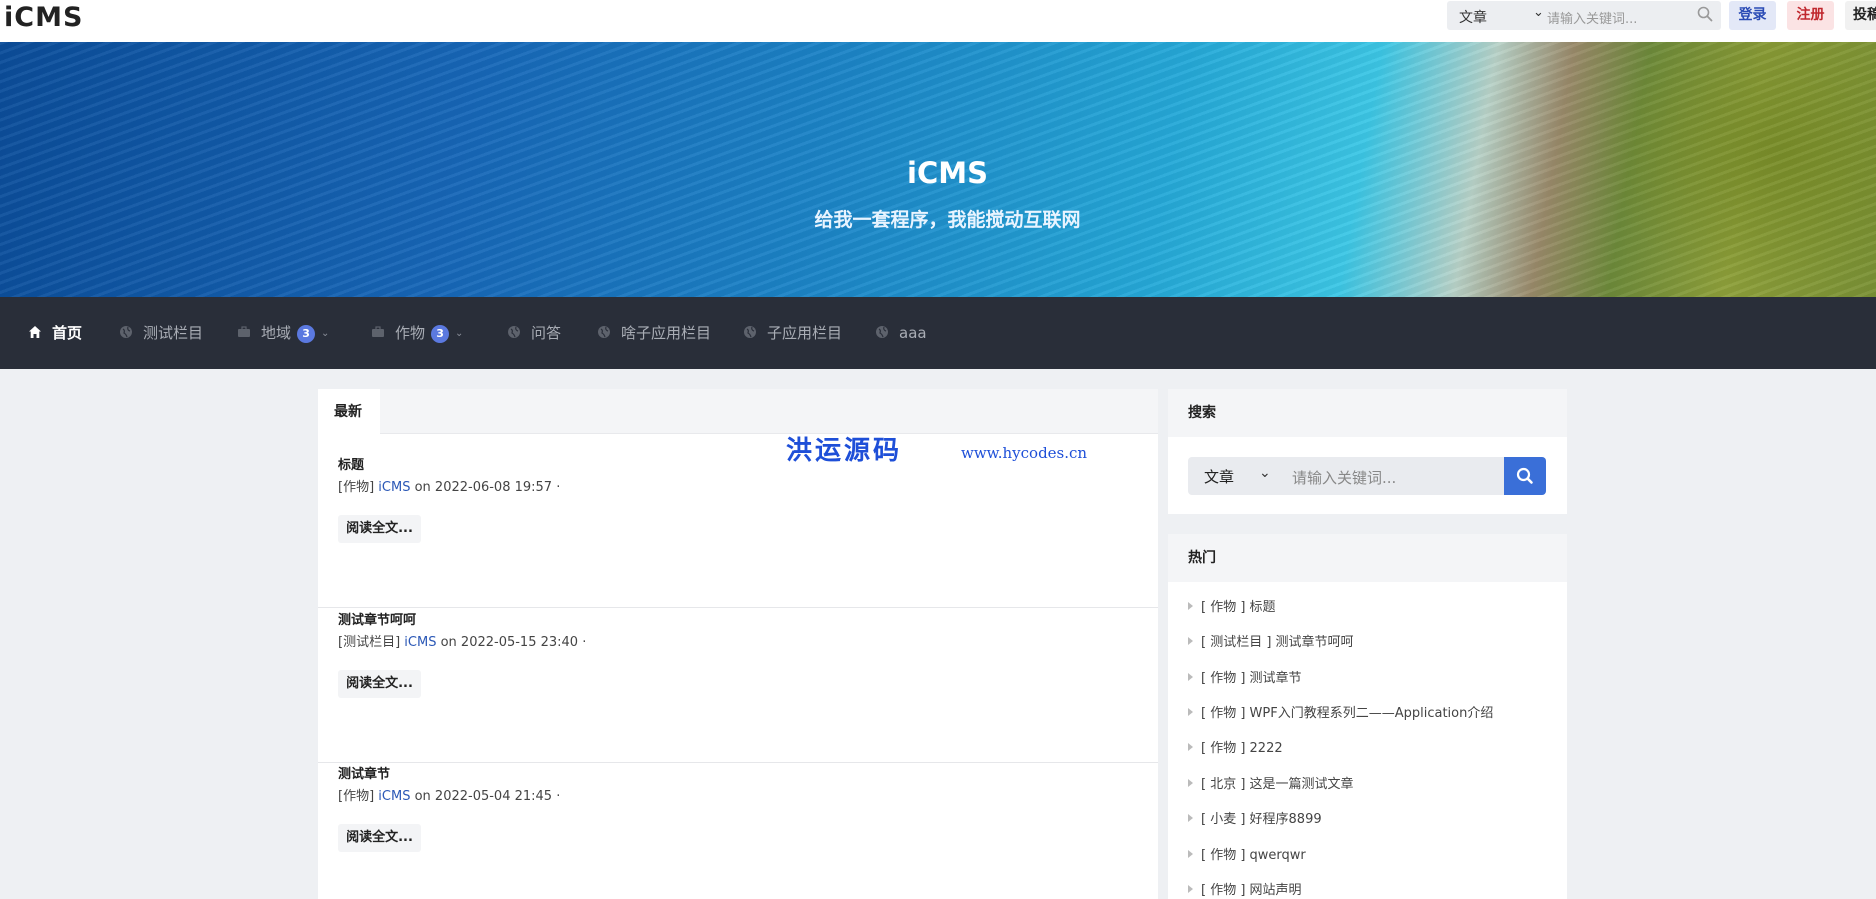  I want to click on nav-item-crops: 作物 3 ⌄, so click(417, 333).